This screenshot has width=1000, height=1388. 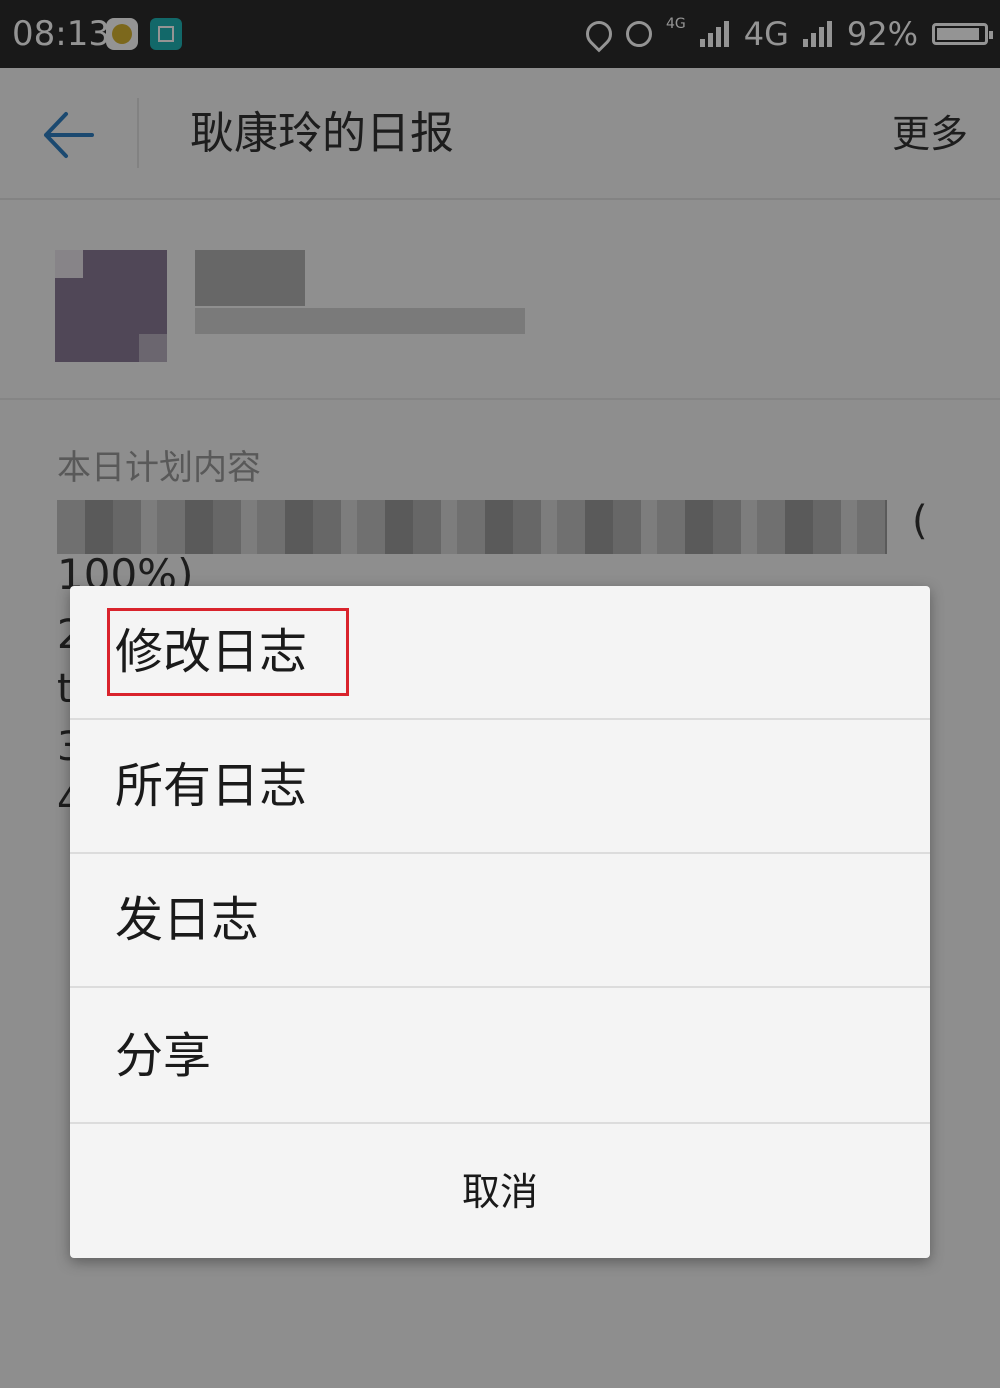 I want to click on menu-item-send-log: 发日志, so click(x=500, y=921).